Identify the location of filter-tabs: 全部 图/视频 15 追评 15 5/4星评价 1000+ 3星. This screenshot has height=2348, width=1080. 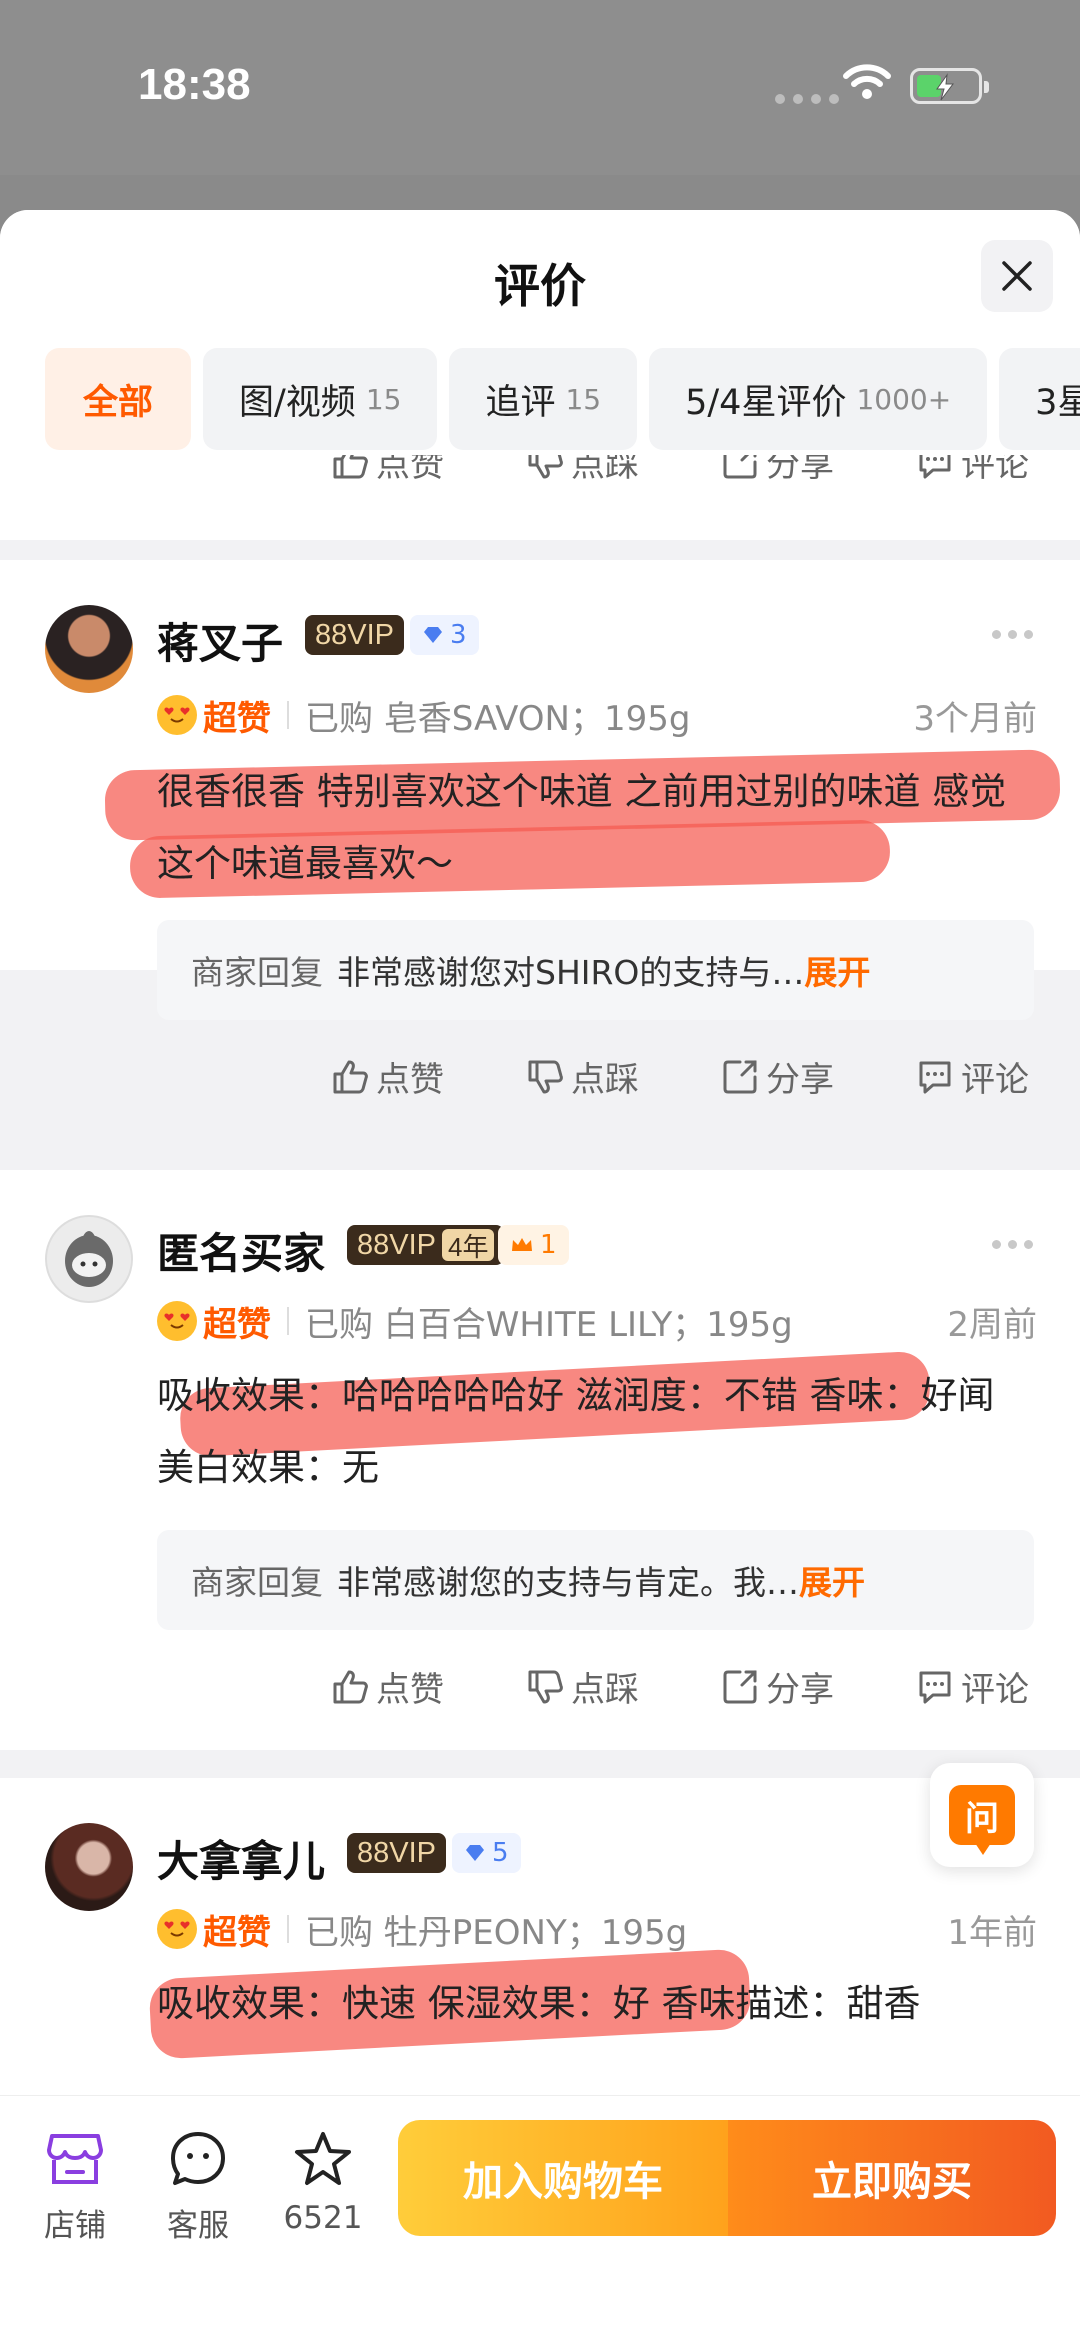
(562, 399).